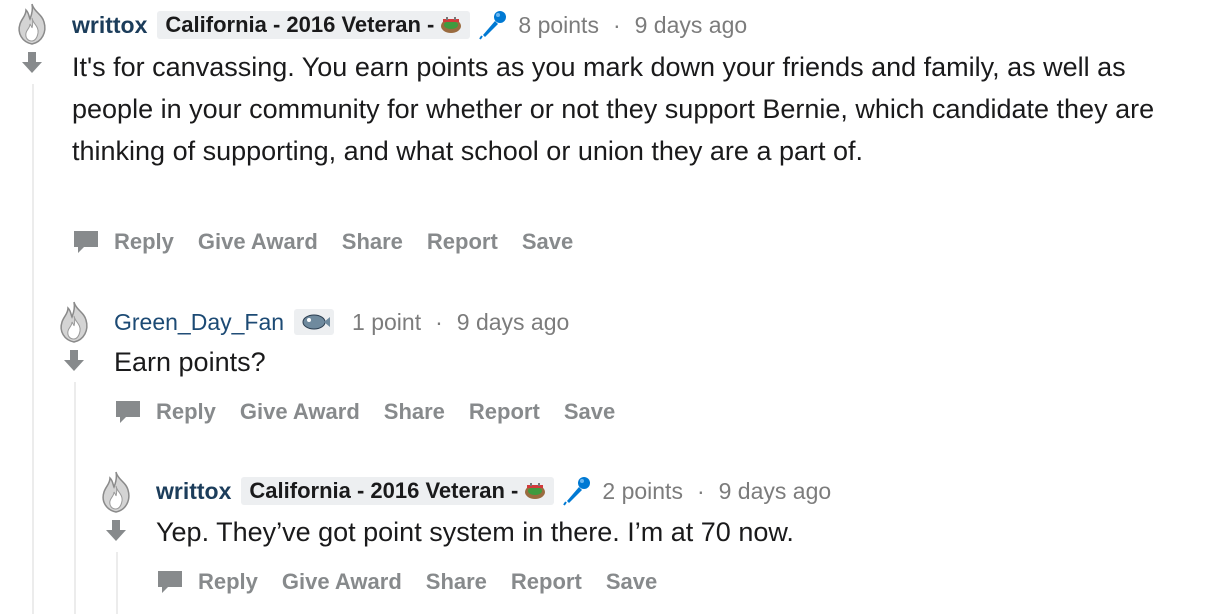 This screenshot has width=1224, height=614. I want to click on author-link: Green_Day_Fan, so click(199, 322).